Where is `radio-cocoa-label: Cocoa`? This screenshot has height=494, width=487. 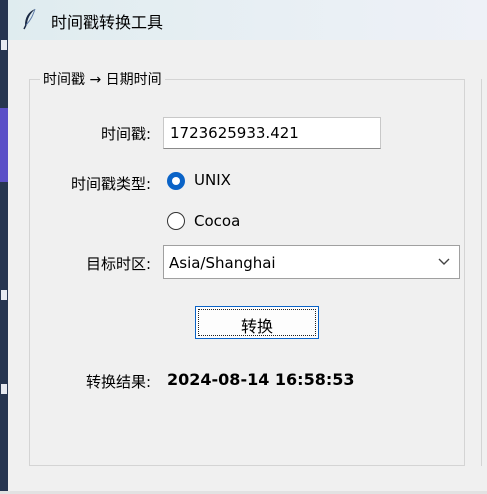
radio-cocoa-label: Cocoa is located at coordinates (217, 221).